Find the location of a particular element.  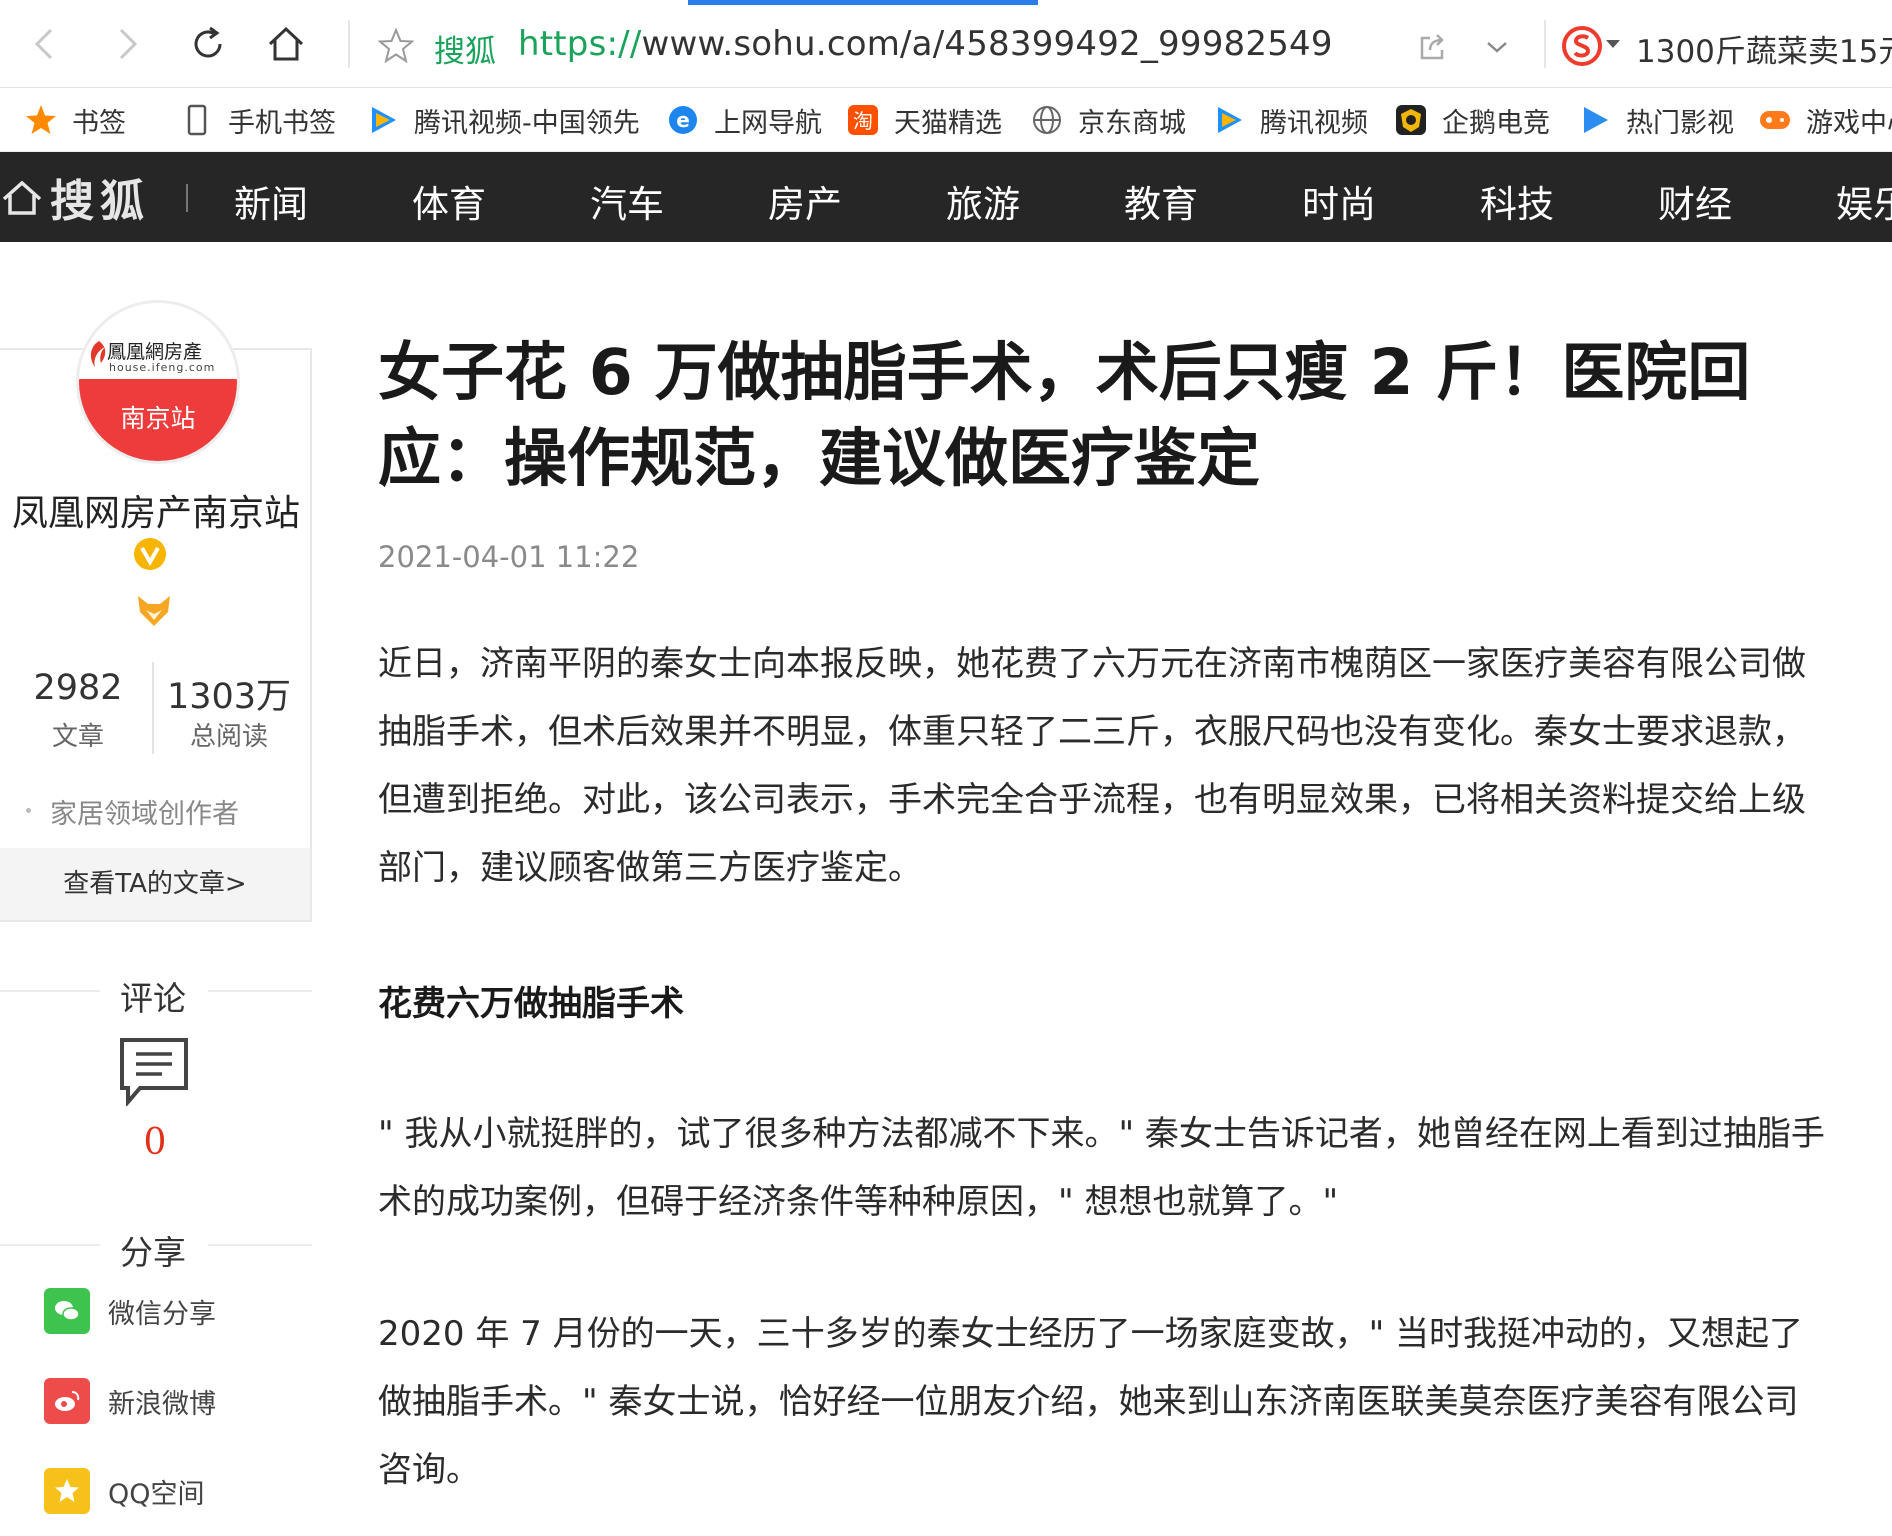

reads-count: 1303万 is located at coordinates (229, 697).